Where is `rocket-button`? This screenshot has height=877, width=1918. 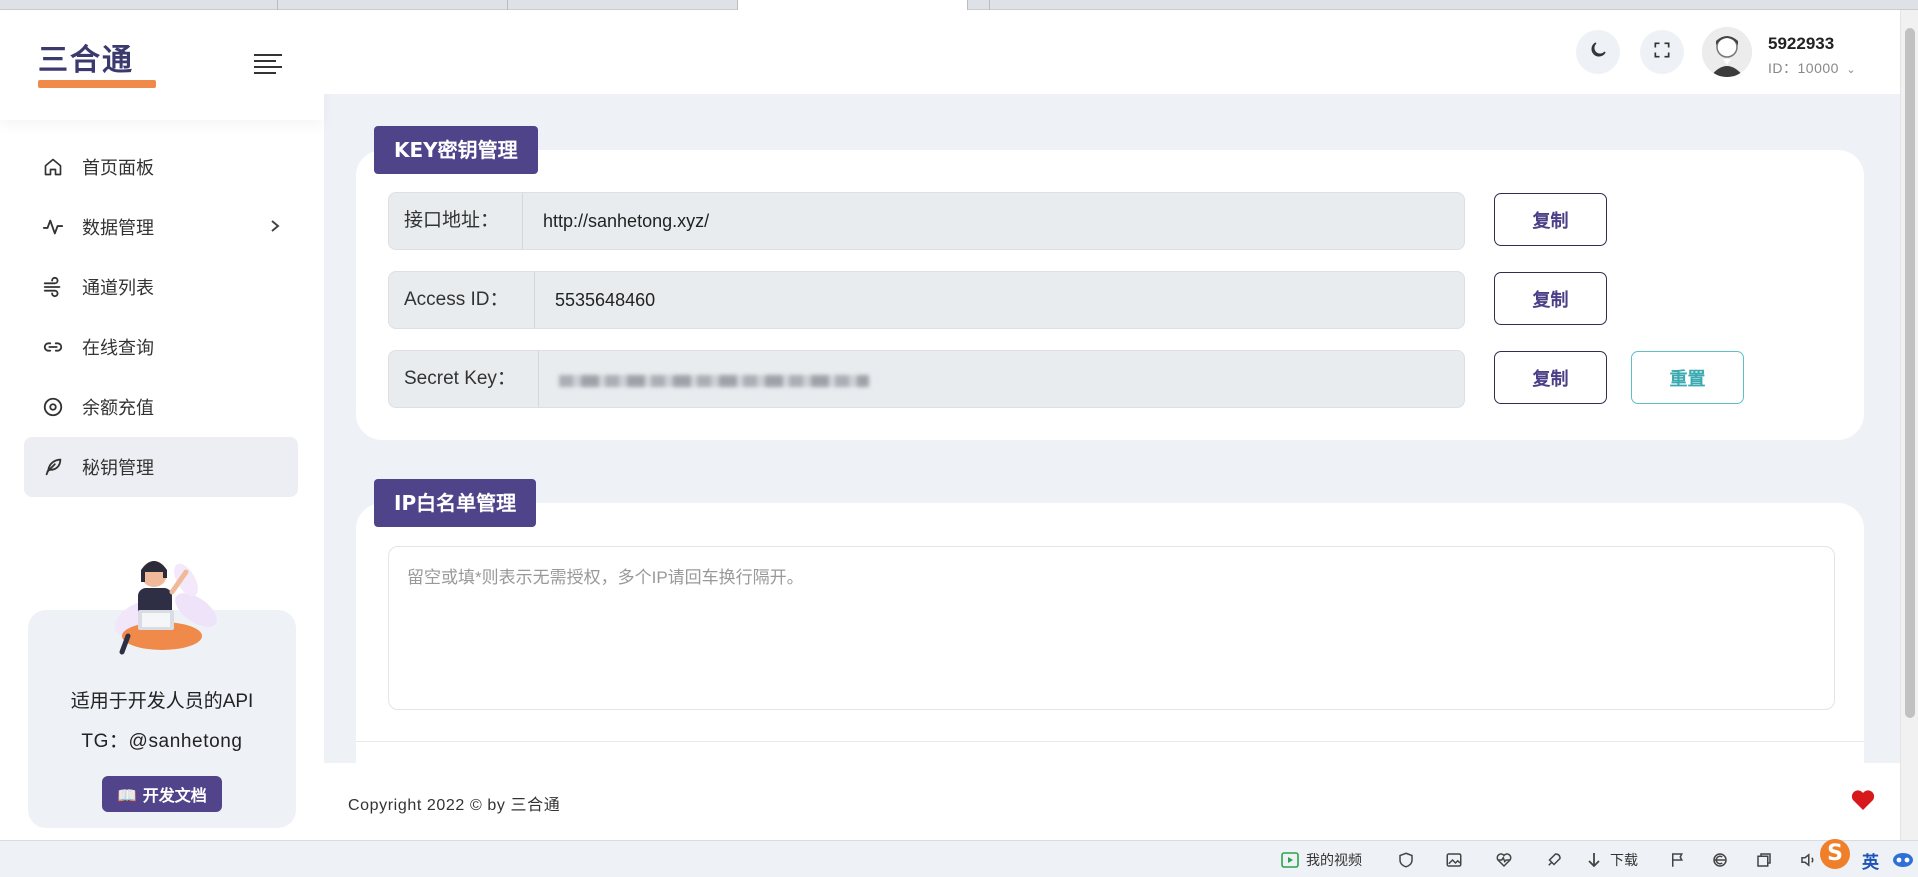
rocket-button is located at coordinates (1557, 860).